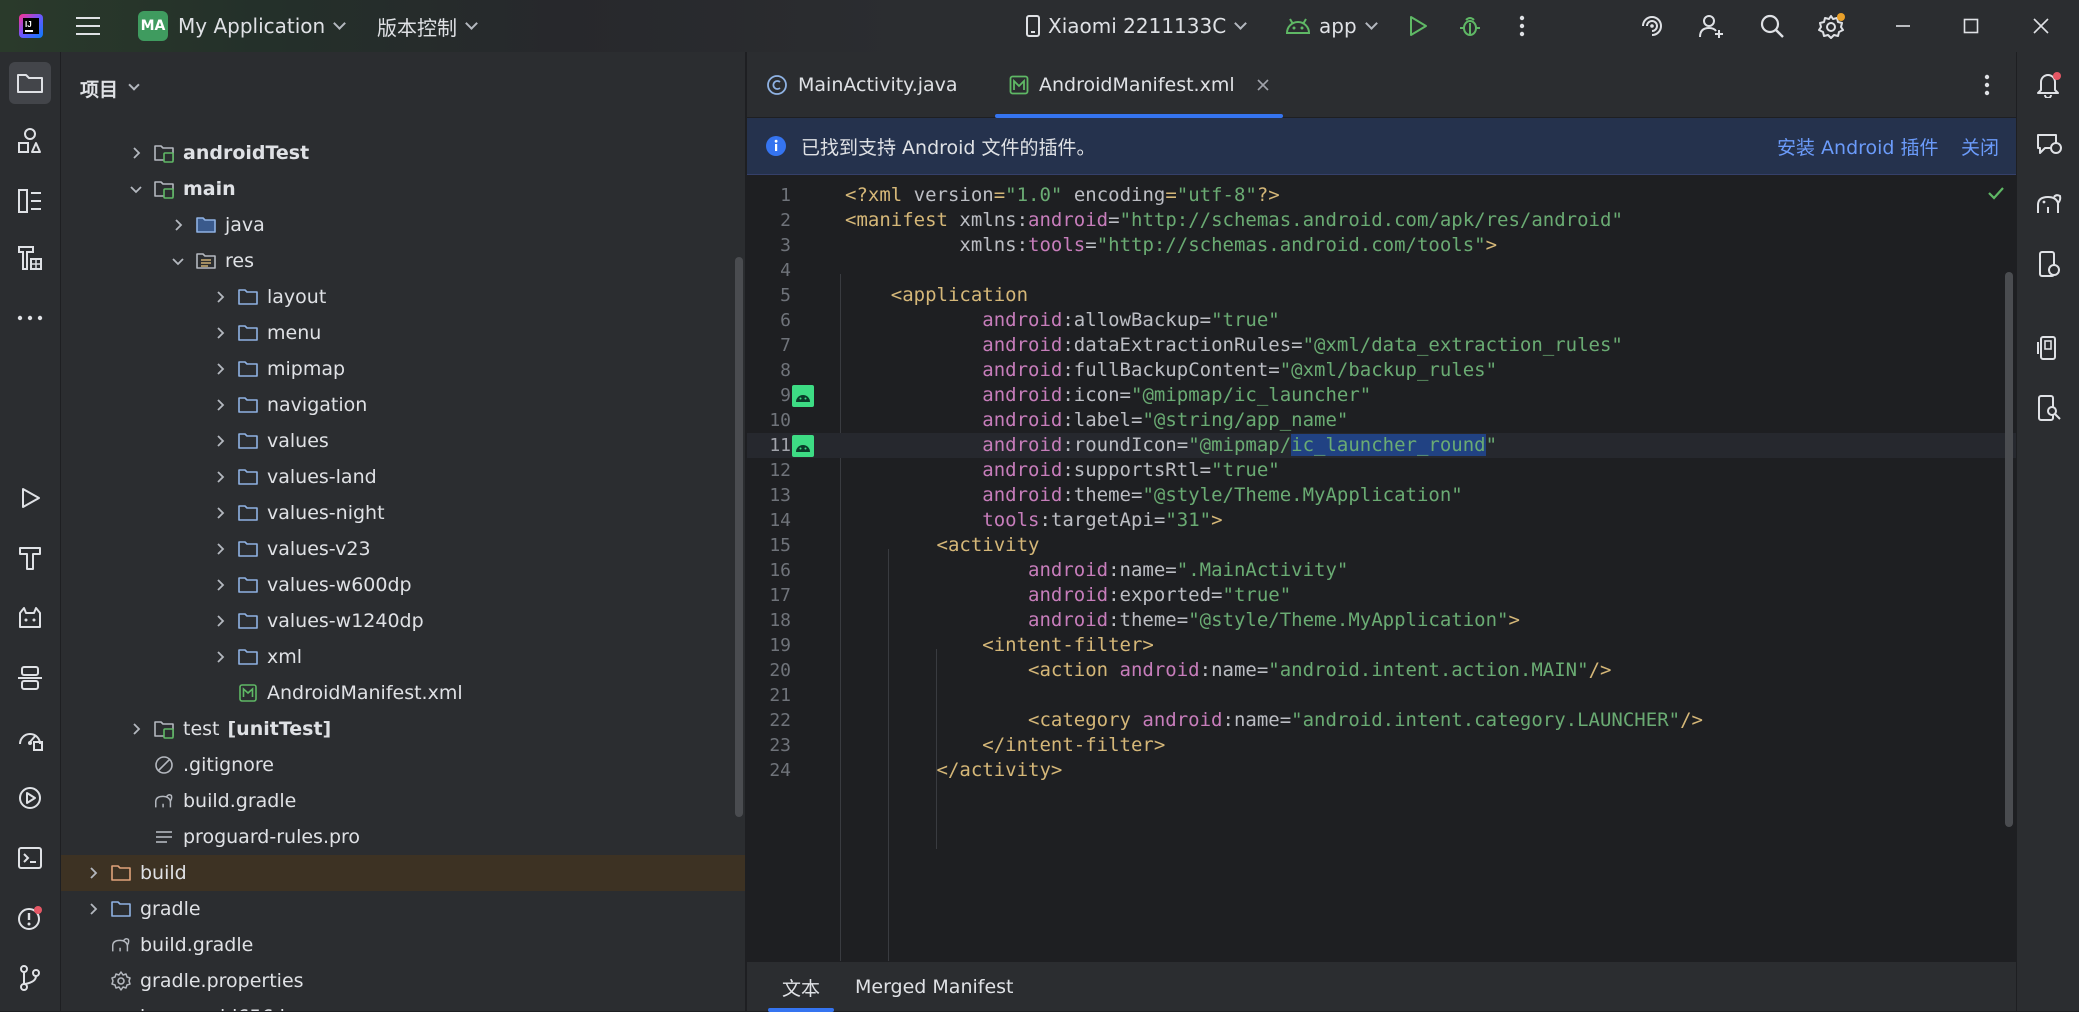  I want to click on tree-item: mipmap, so click(403, 369).